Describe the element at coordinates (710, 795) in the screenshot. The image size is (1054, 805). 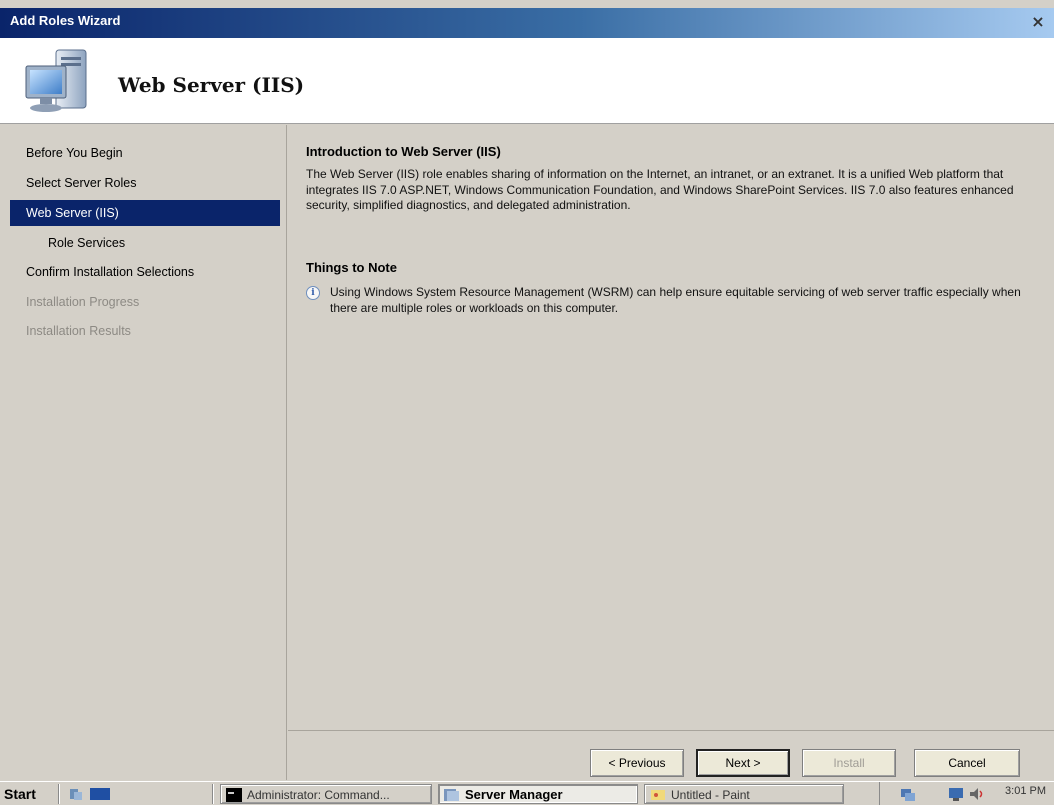
I see `taskbar-item-label: Untitled - Paint` at that location.